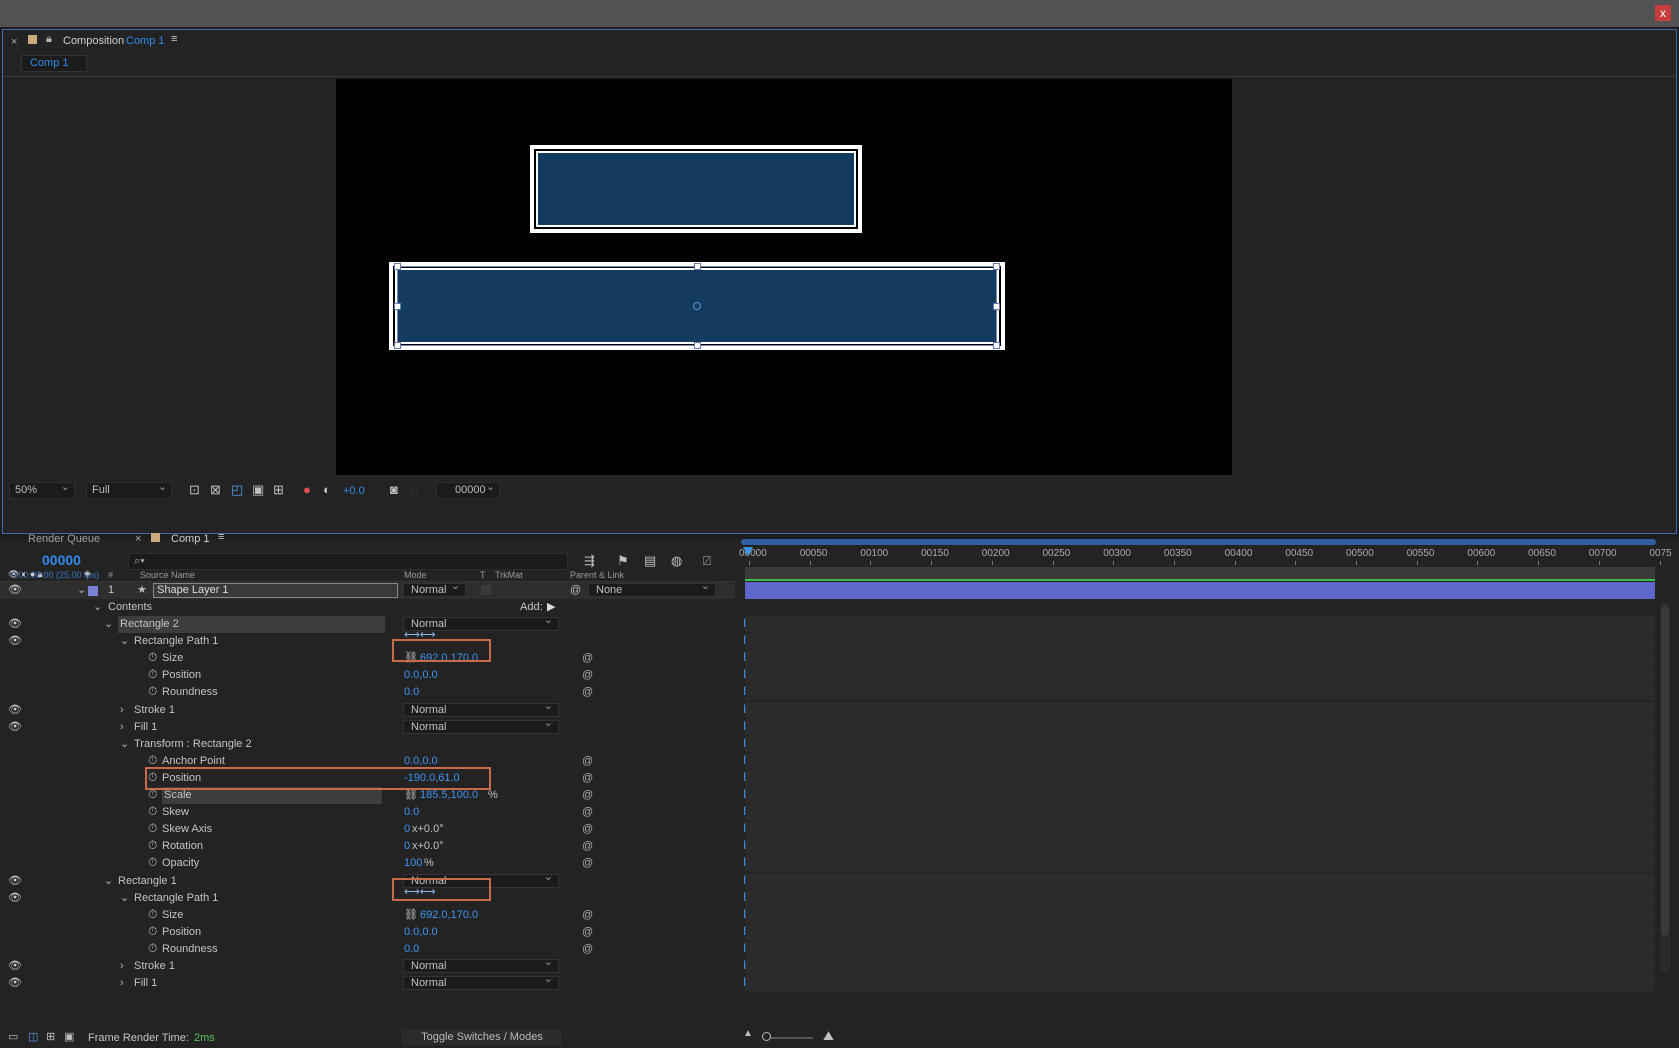 The height and width of the screenshot is (1048, 1679). I want to click on vertical-scrollbar, so click(1665, 787).